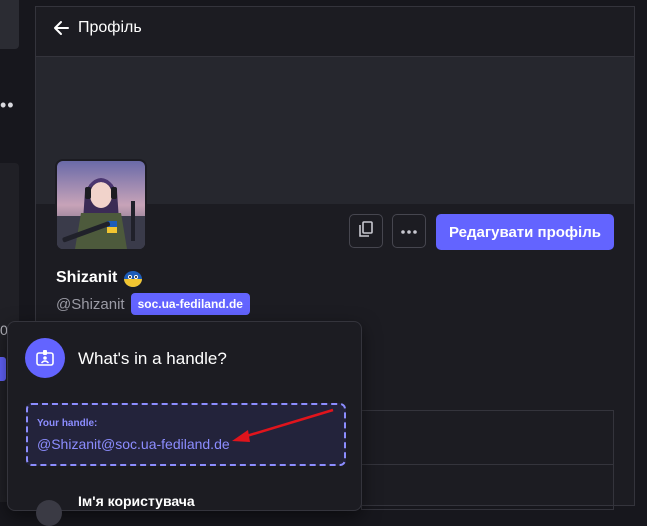  Describe the element at coordinates (133, 278) in the screenshot. I see `ua-flag-blob-emoji-icon` at that location.